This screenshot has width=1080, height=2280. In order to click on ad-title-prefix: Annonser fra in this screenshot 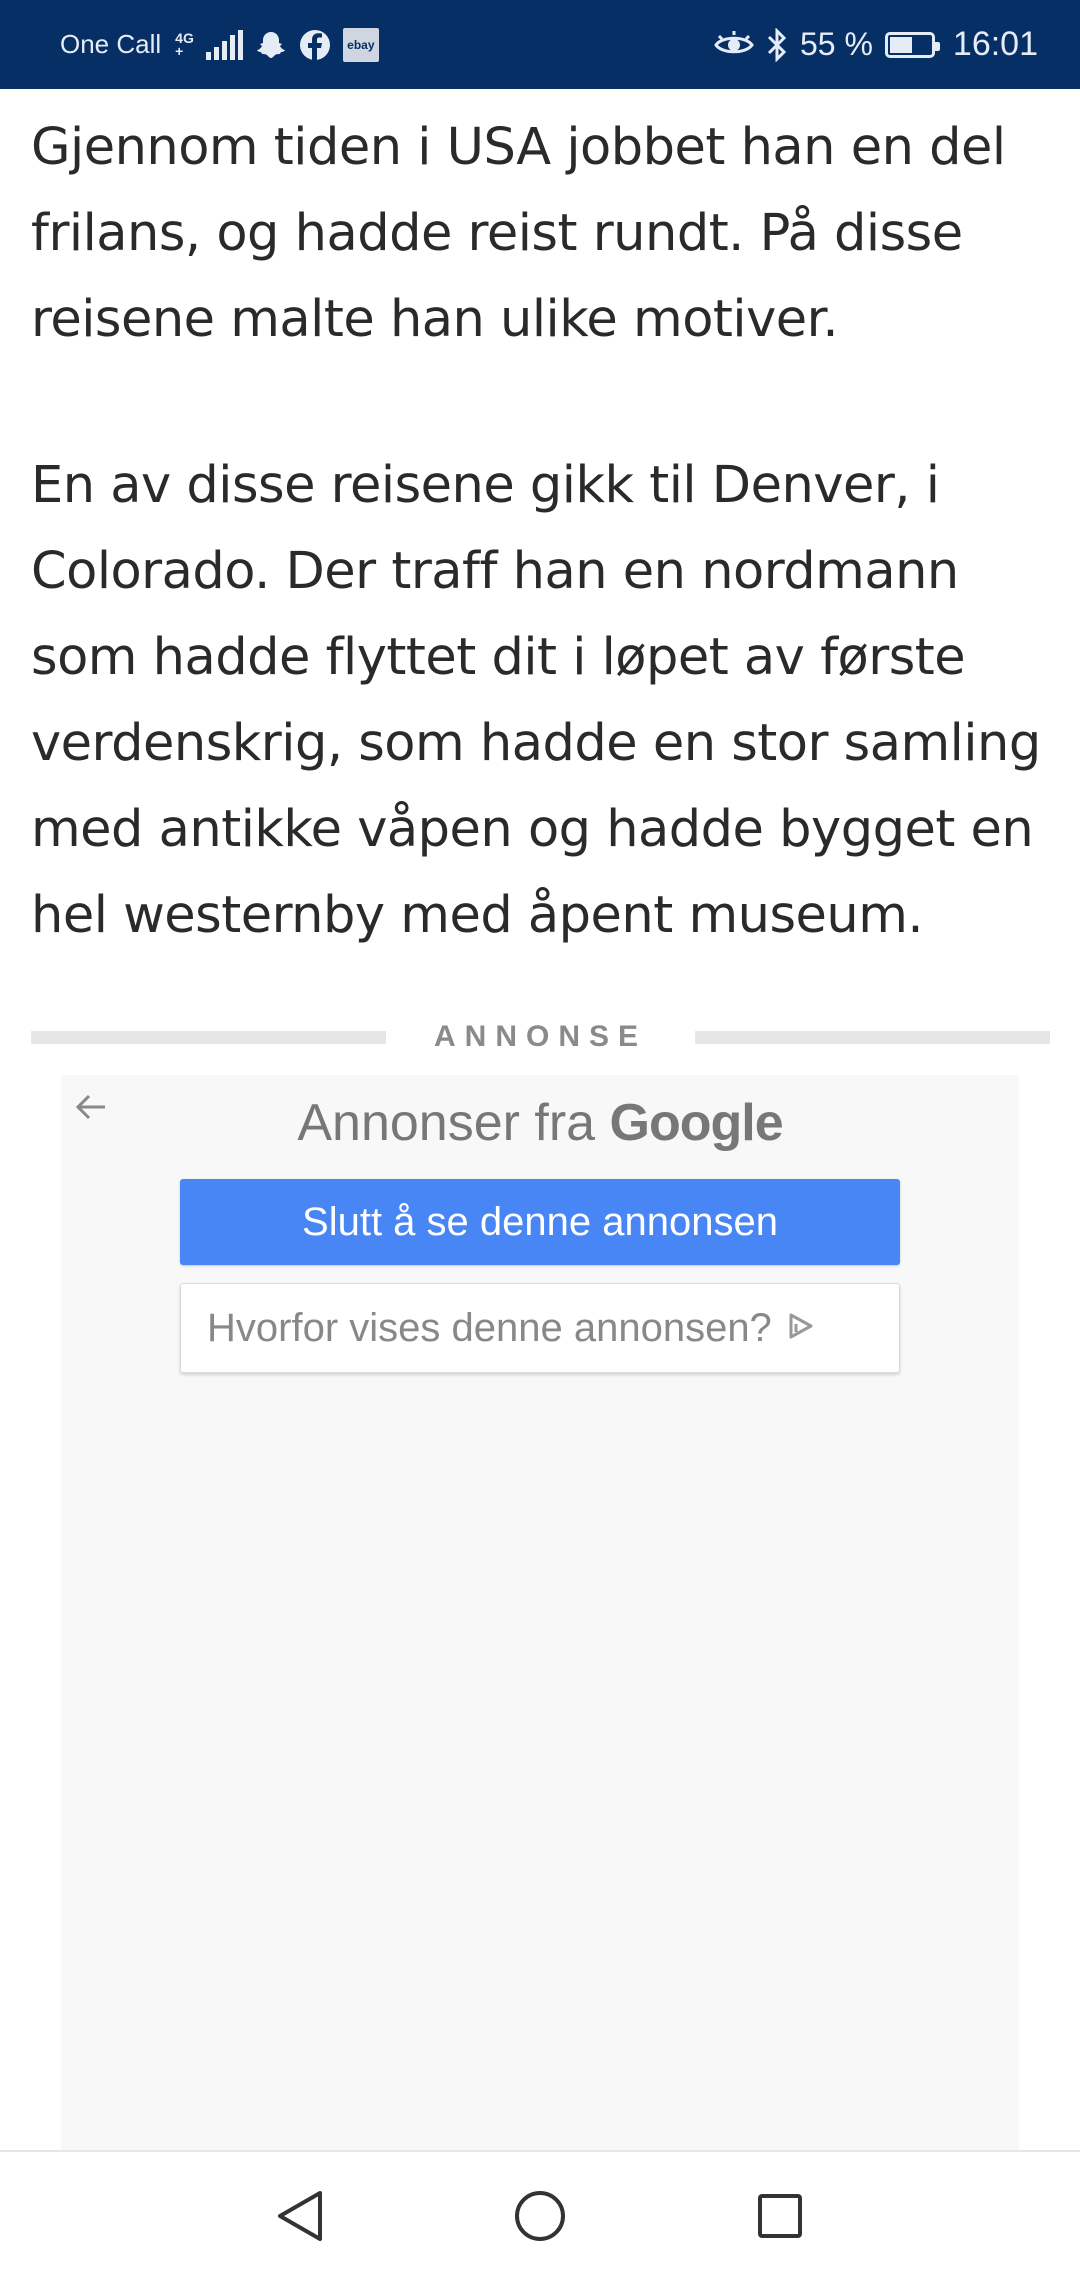, I will do `click(446, 1123)`.